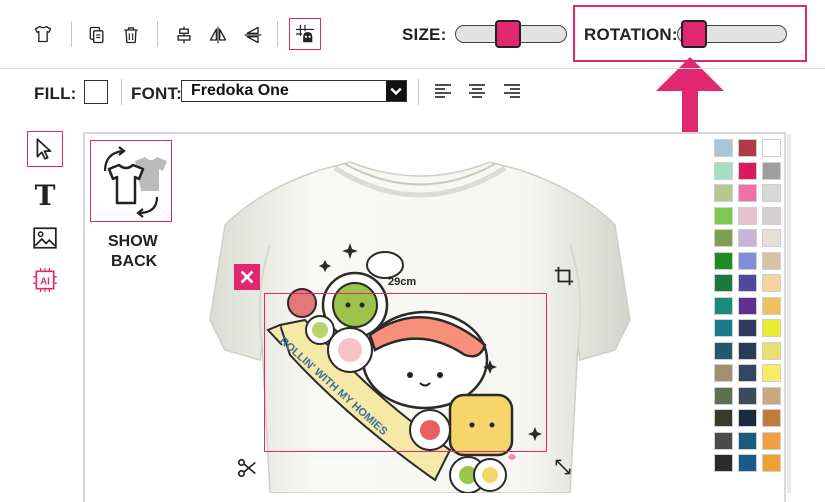 The image size is (825, 502). I want to click on ai-tool-button: AI, so click(45, 280).